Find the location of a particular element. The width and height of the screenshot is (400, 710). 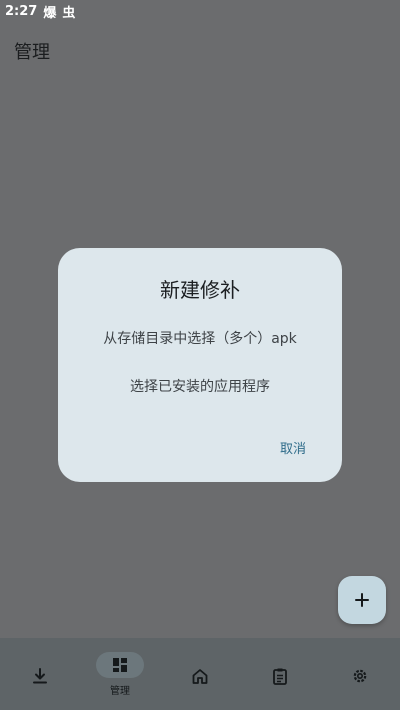

plus-icon is located at coordinates (362, 600).